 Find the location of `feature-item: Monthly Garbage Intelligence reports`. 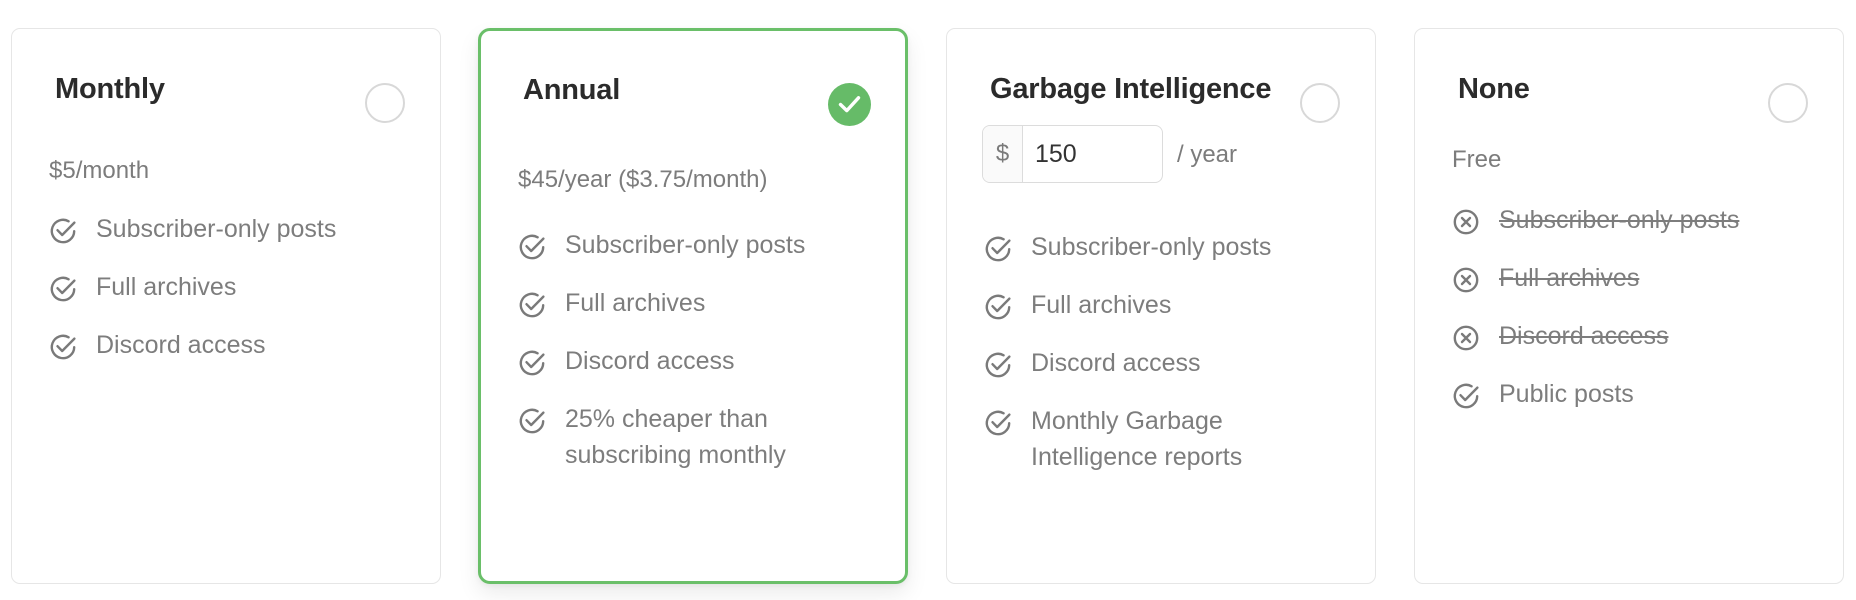

feature-item: Monthly Garbage Intelligence reports is located at coordinates (1152, 439).